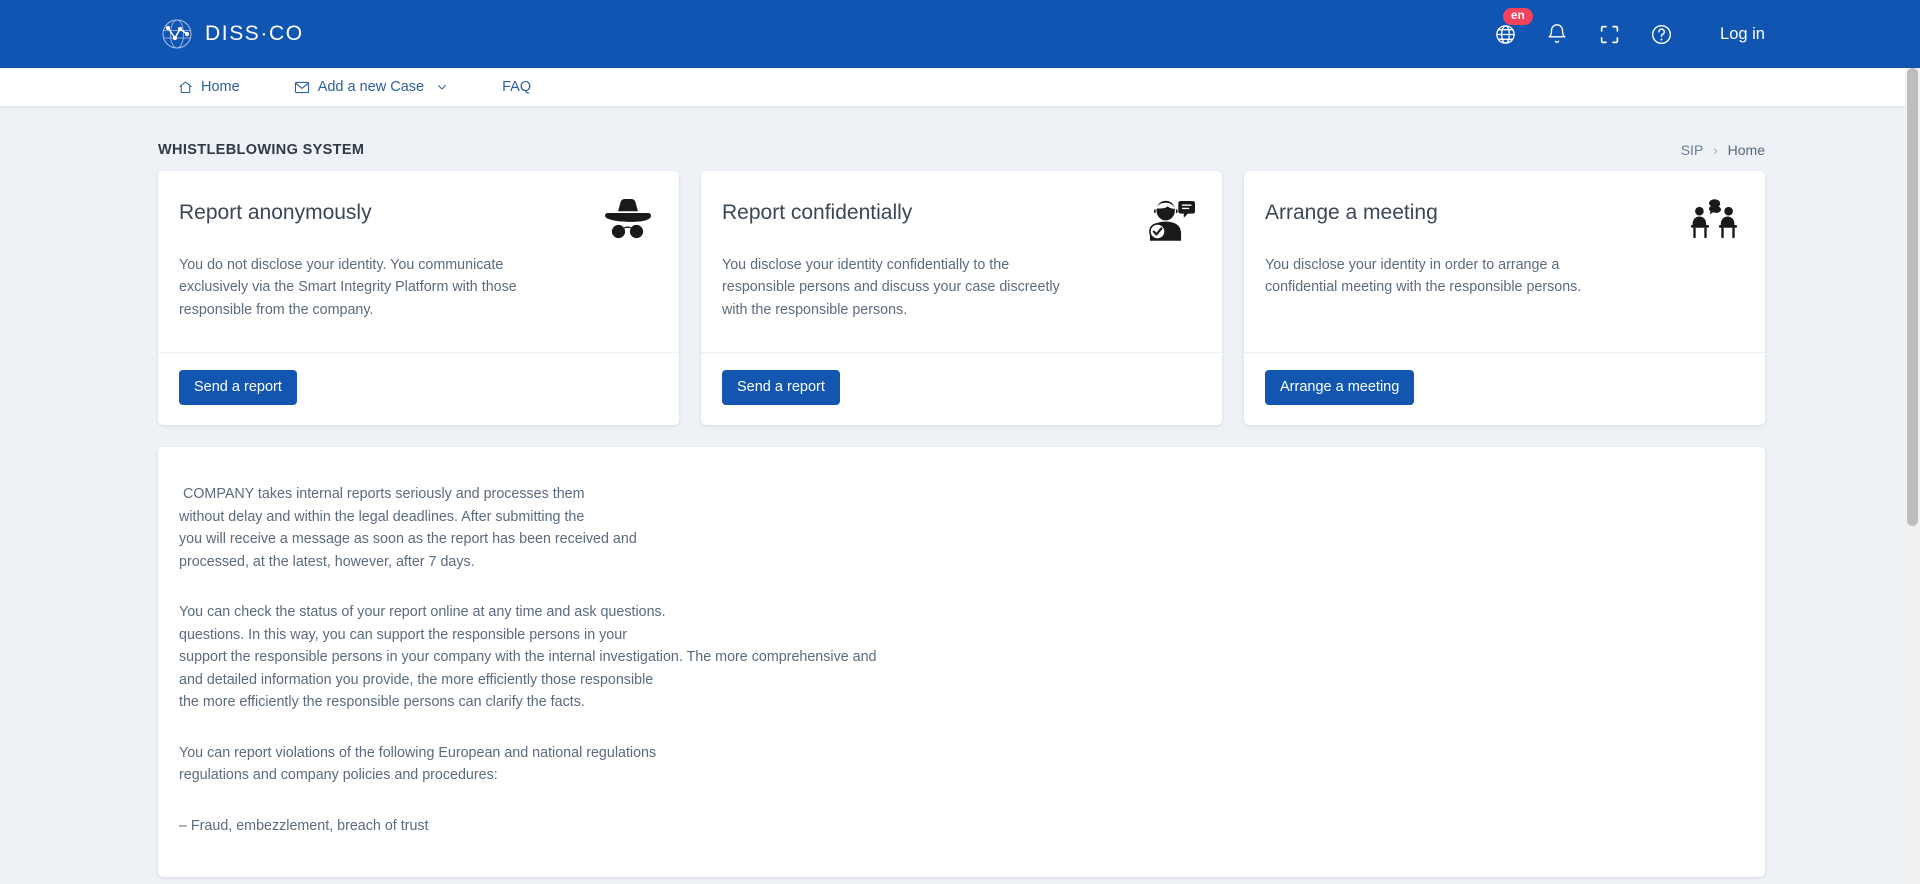  Describe the element at coordinates (961, 138) in the screenshot. I see `page-header-row: WHISTLEBLOWING SYSTEM SIP › Home` at that location.